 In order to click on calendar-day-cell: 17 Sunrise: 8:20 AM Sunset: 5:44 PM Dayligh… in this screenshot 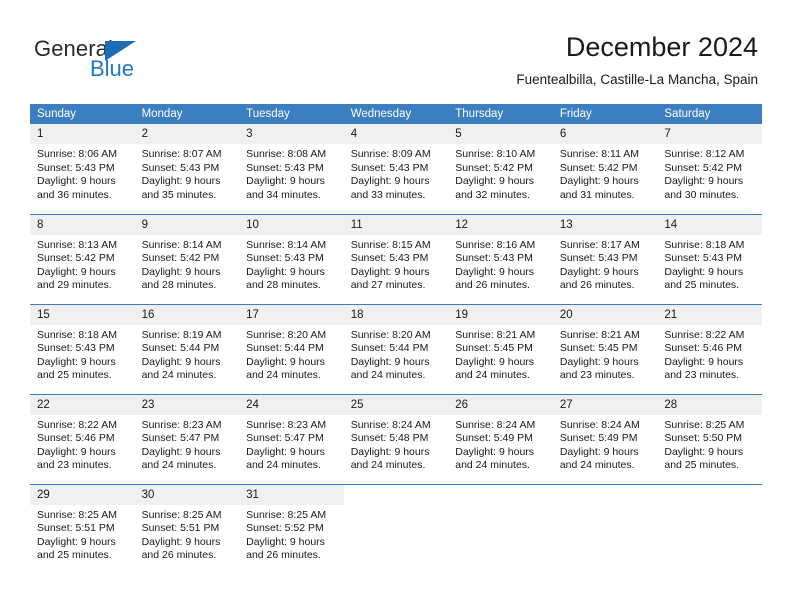, I will do `click(291, 348)`.